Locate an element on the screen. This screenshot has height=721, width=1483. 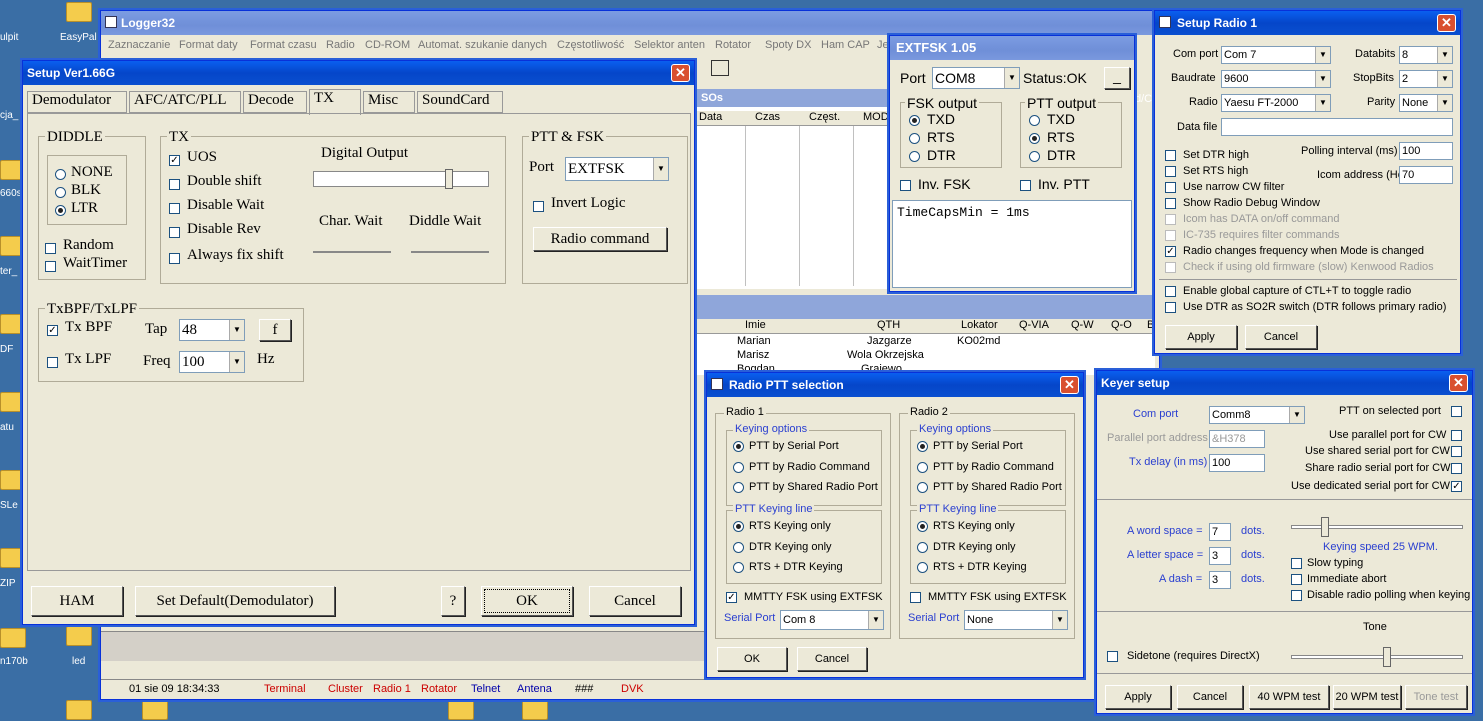
radio-ltr is located at coordinates (60, 210).